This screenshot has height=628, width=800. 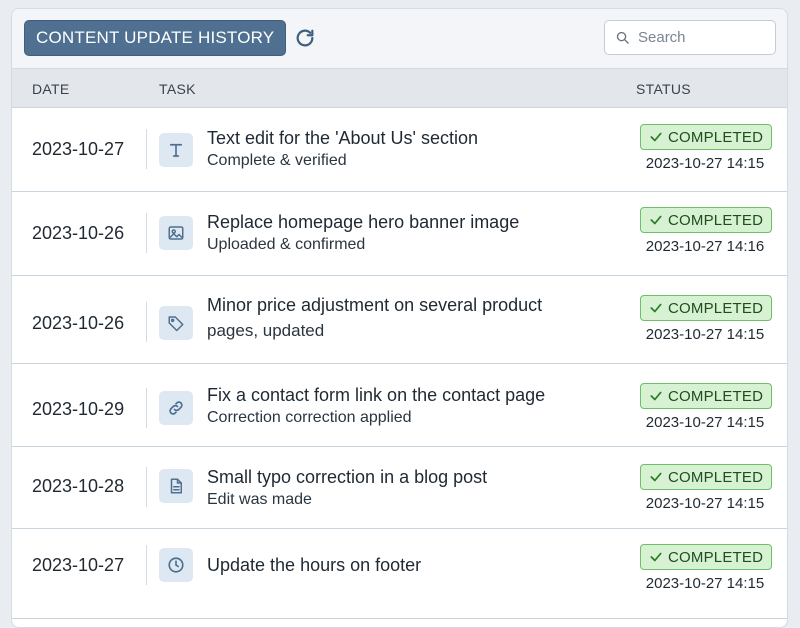 What do you see at coordinates (176, 323) in the screenshot?
I see `tag-icon` at bounding box center [176, 323].